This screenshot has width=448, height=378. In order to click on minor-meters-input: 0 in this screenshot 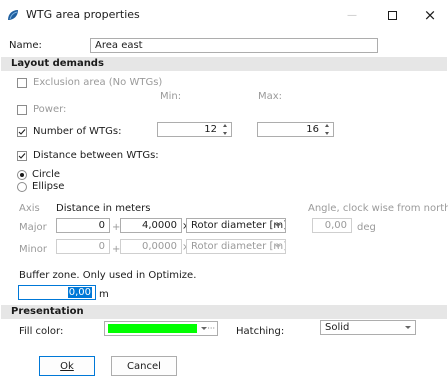, I will do `click(83, 246)`.